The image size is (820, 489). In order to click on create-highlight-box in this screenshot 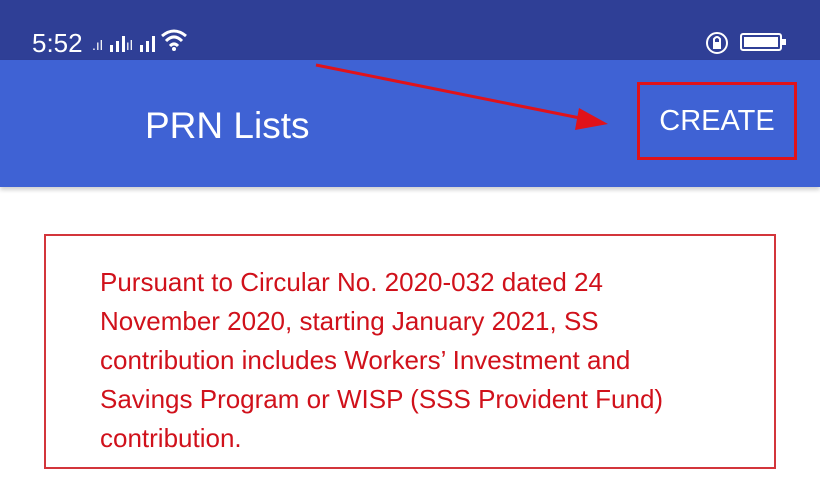, I will do `click(717, 121)`.